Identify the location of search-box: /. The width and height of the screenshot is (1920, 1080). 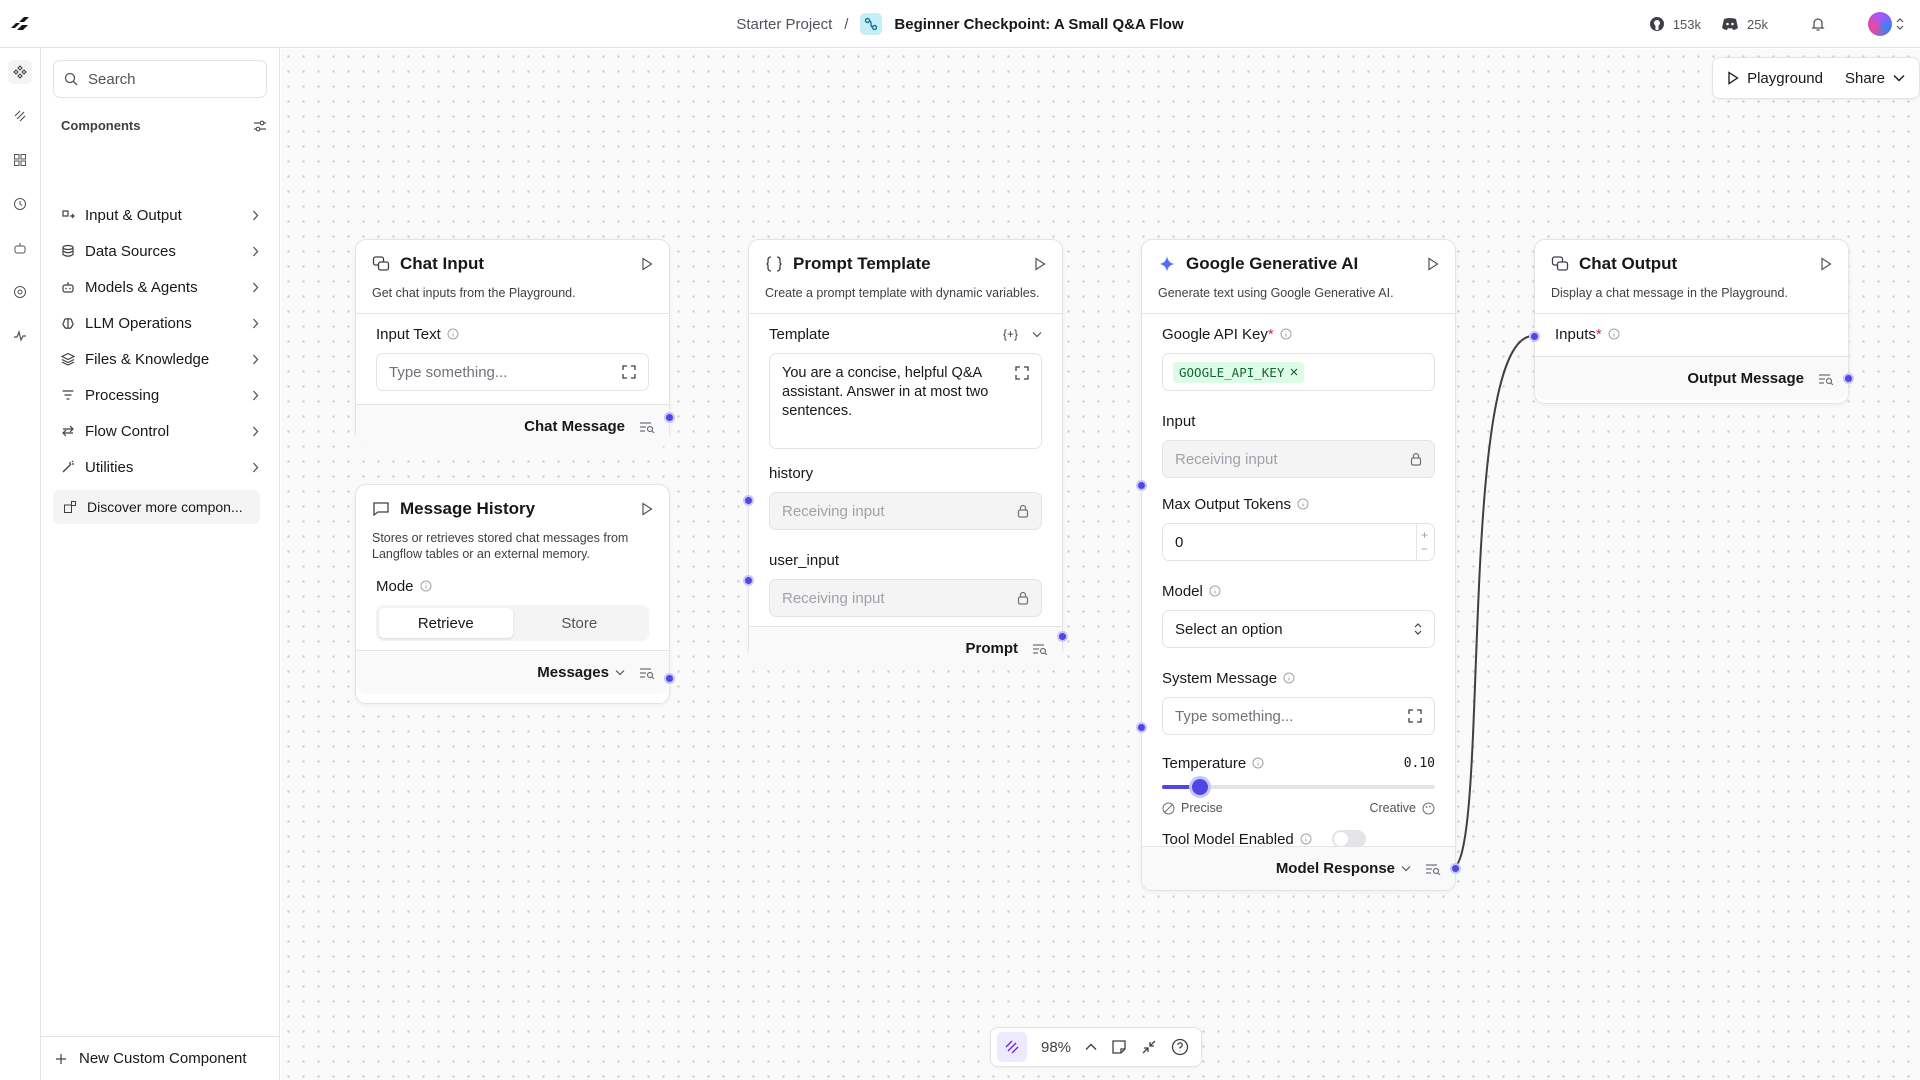
(184, 79).